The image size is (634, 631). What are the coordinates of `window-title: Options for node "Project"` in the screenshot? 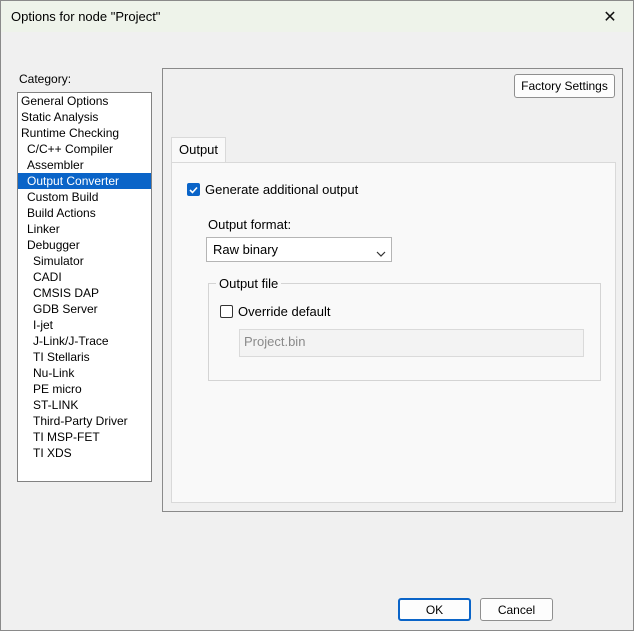 It's located at (86, 16).